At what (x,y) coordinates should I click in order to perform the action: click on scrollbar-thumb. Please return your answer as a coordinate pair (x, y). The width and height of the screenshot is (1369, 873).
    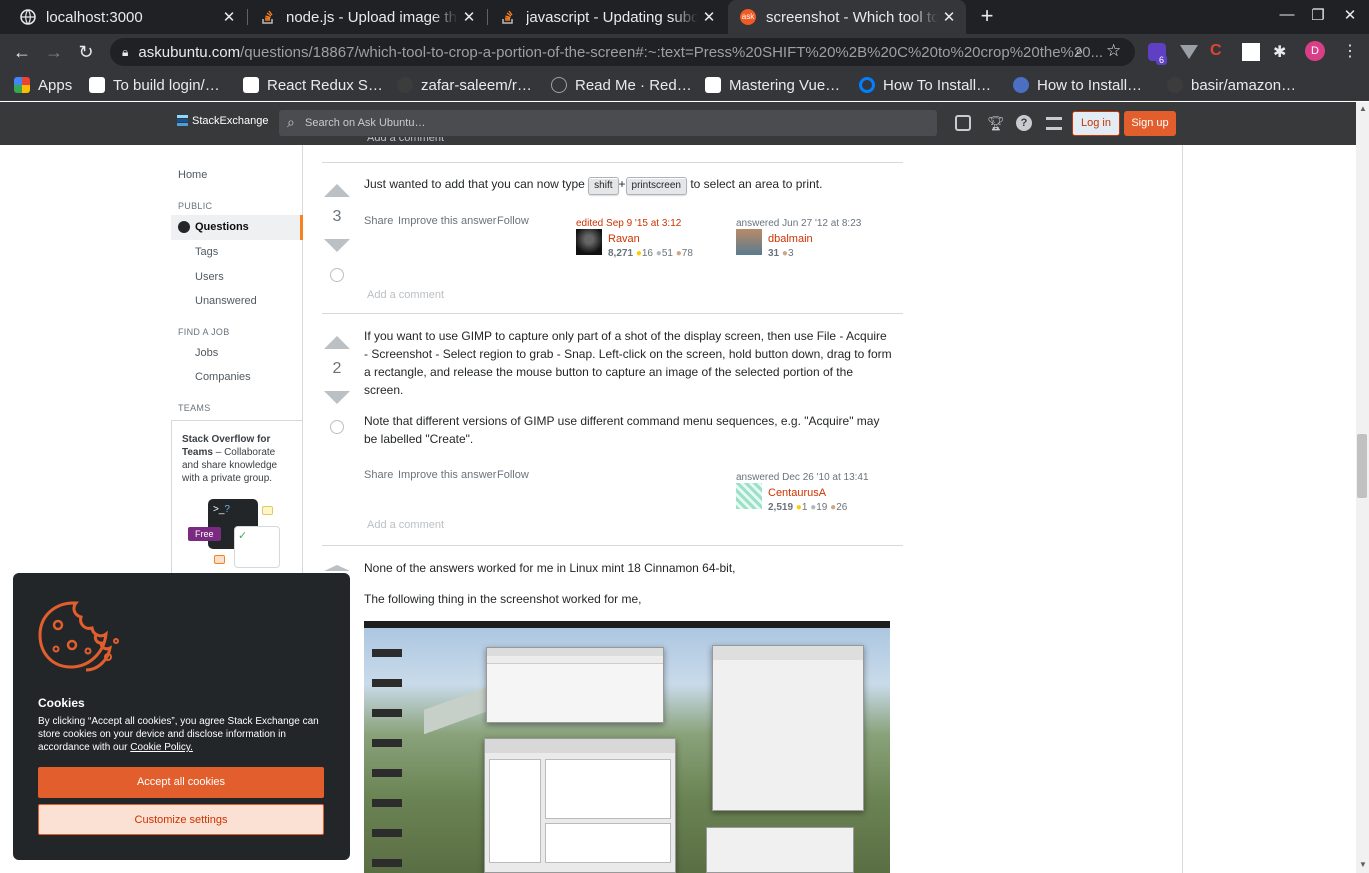
    Looking at the image, I should click on (1362, 466).